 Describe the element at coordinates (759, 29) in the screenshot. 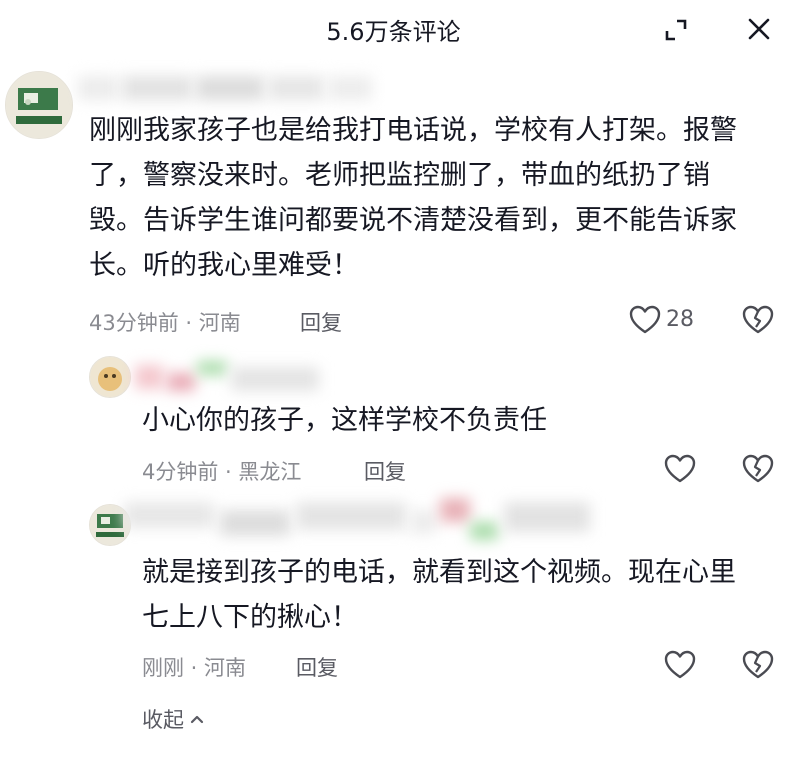

I see `close-icon` at that location.